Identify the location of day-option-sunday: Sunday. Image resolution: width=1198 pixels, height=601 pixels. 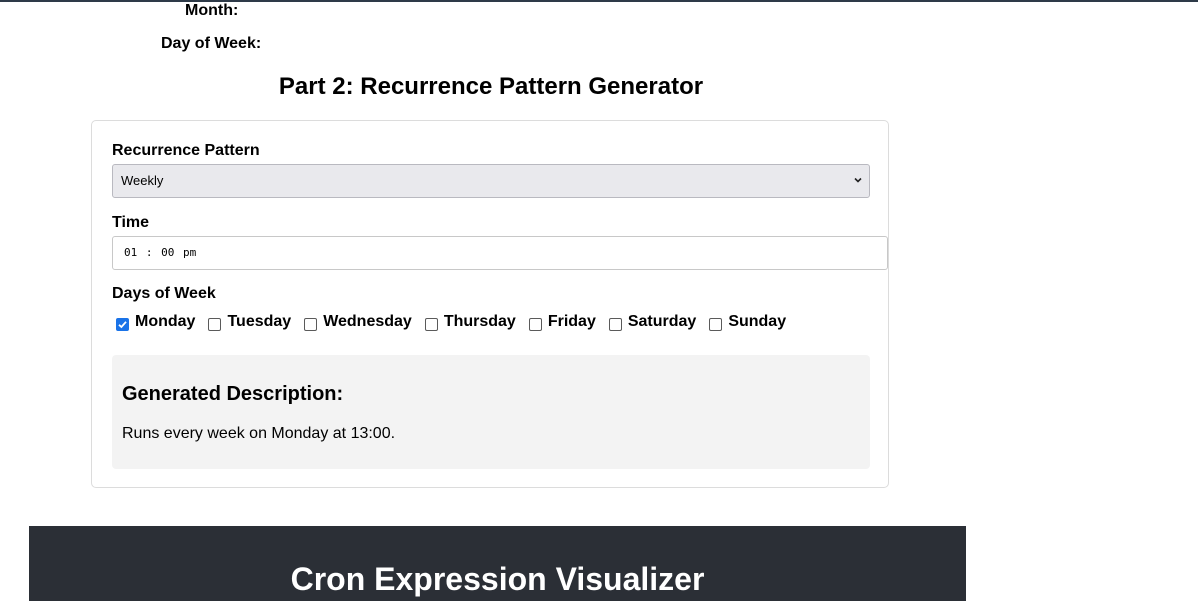
(747, 322).